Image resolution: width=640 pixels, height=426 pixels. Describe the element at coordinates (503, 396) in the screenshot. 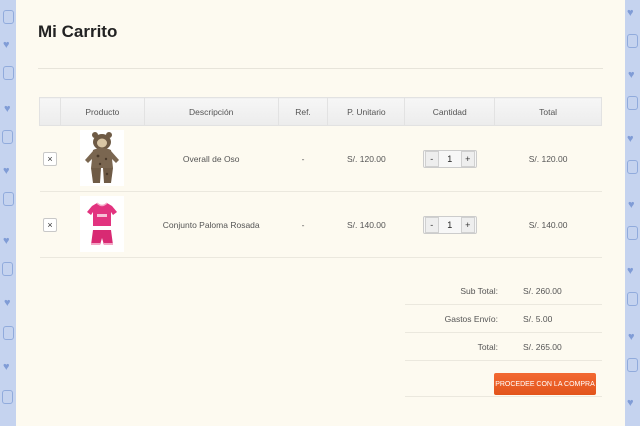

I see `totals-bottom-divider` at that location.